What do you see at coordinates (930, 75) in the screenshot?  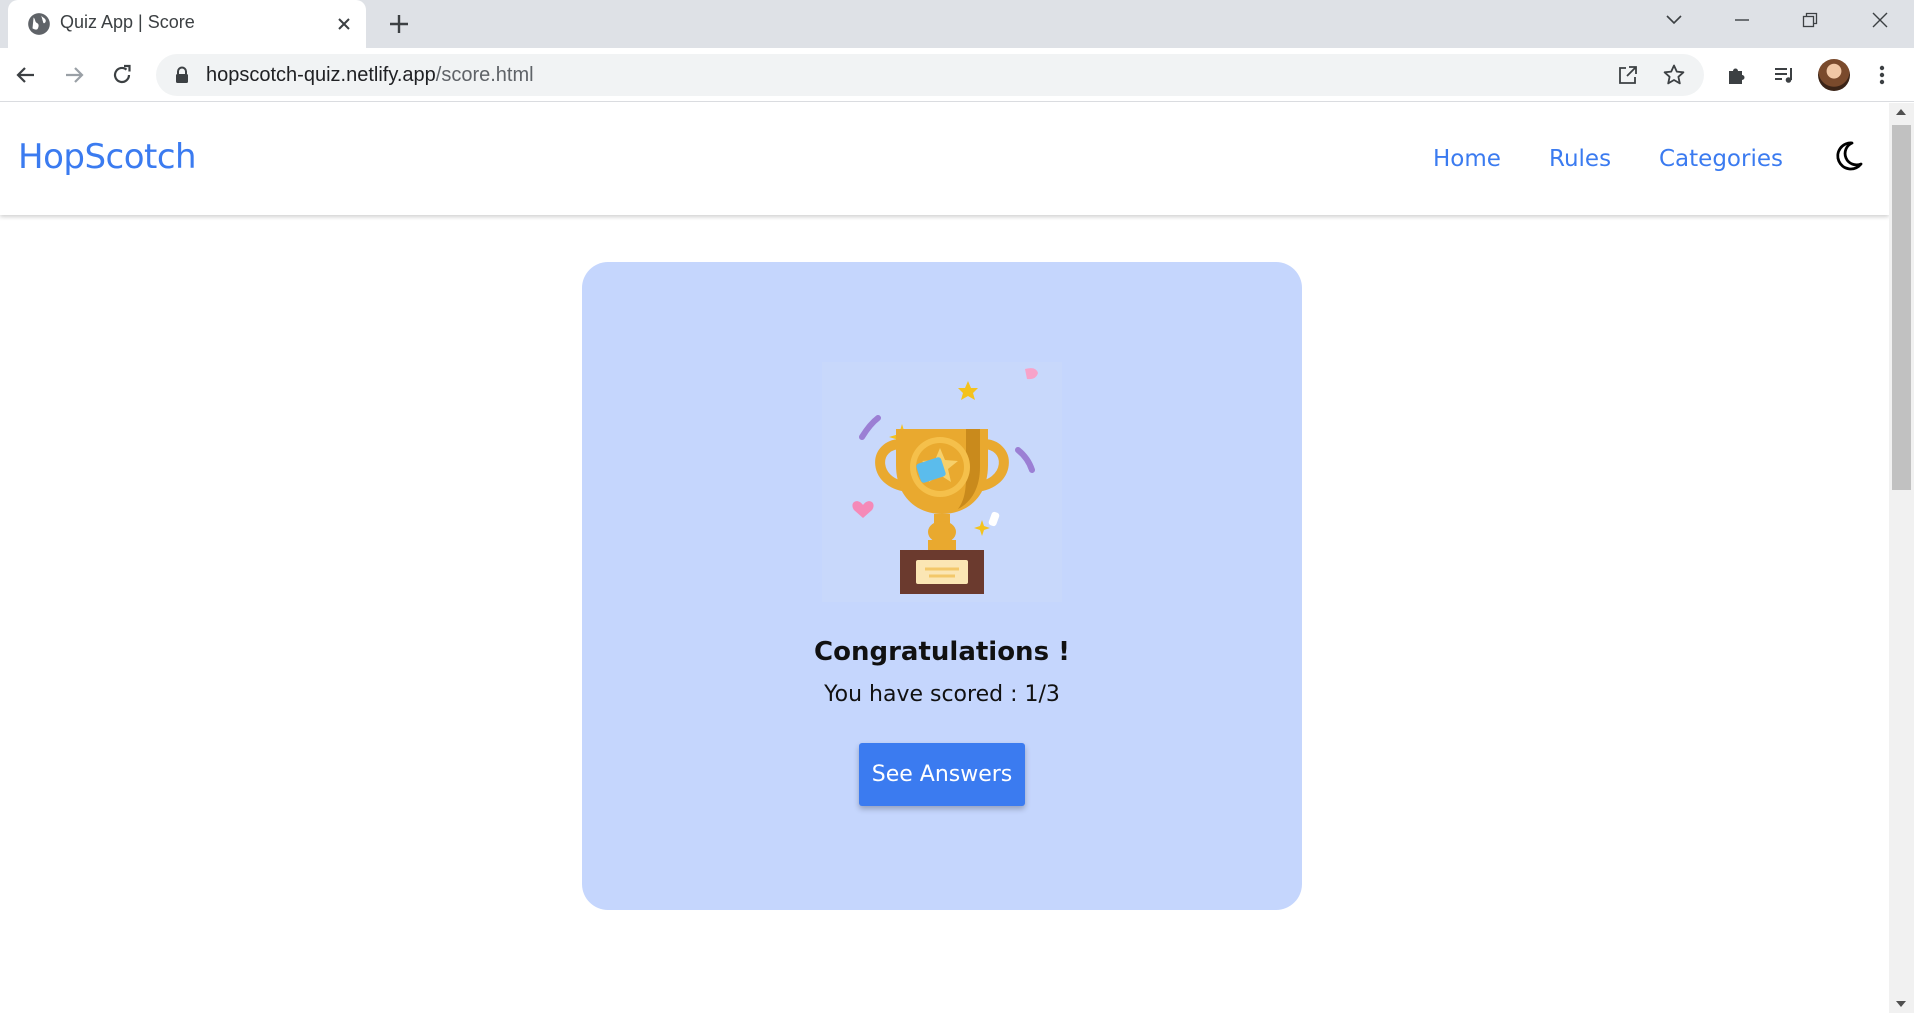 I see `address-bar: hopscotch-quiz.netlify.app/score.html` at bounding box center [930, 75].